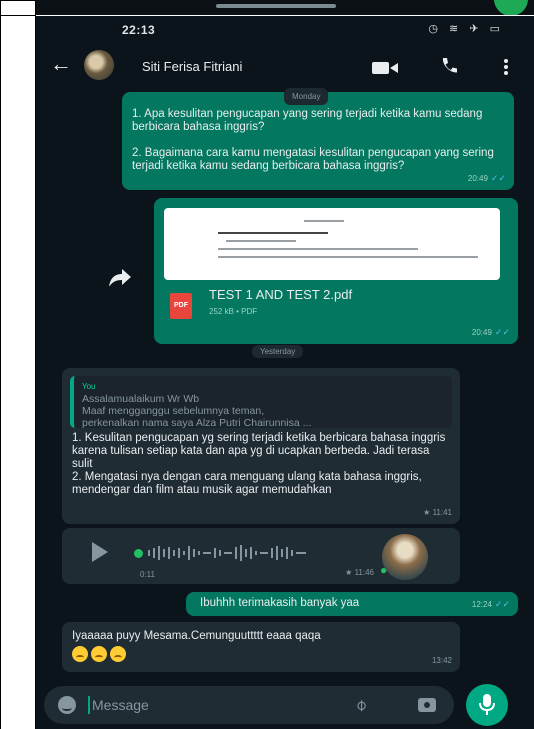 The width and height of the screenshot is (534, 729). I want to click on frame-row-divider, so click(18, 15).